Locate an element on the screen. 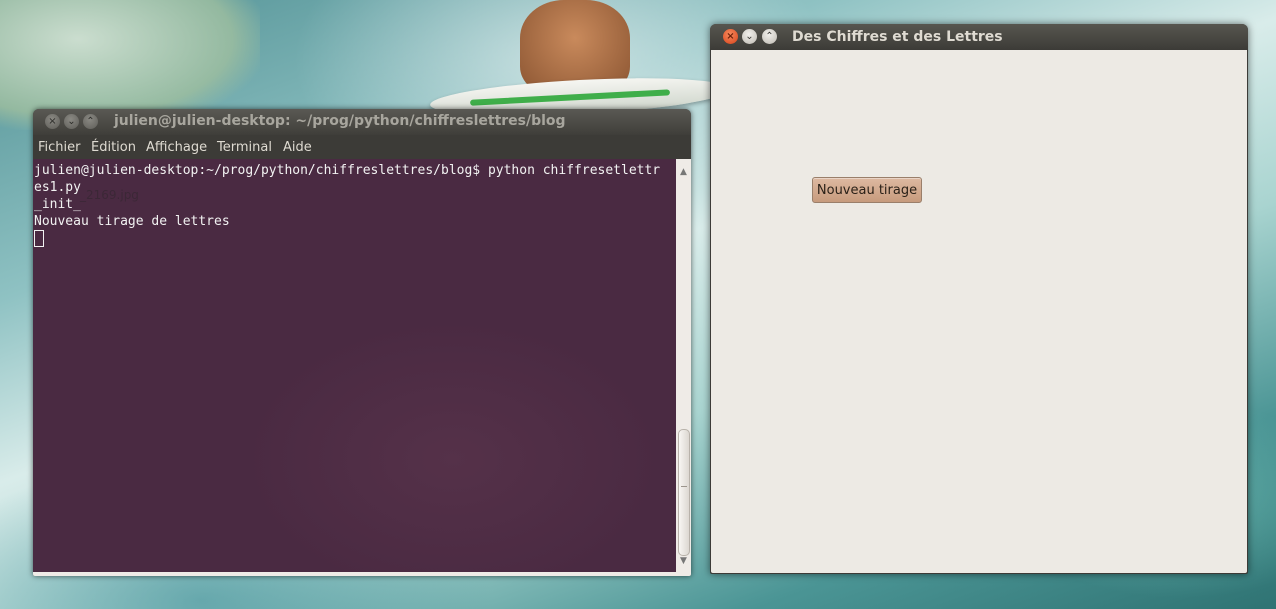  surfboard-stripe is located at coordinates (570, 97).